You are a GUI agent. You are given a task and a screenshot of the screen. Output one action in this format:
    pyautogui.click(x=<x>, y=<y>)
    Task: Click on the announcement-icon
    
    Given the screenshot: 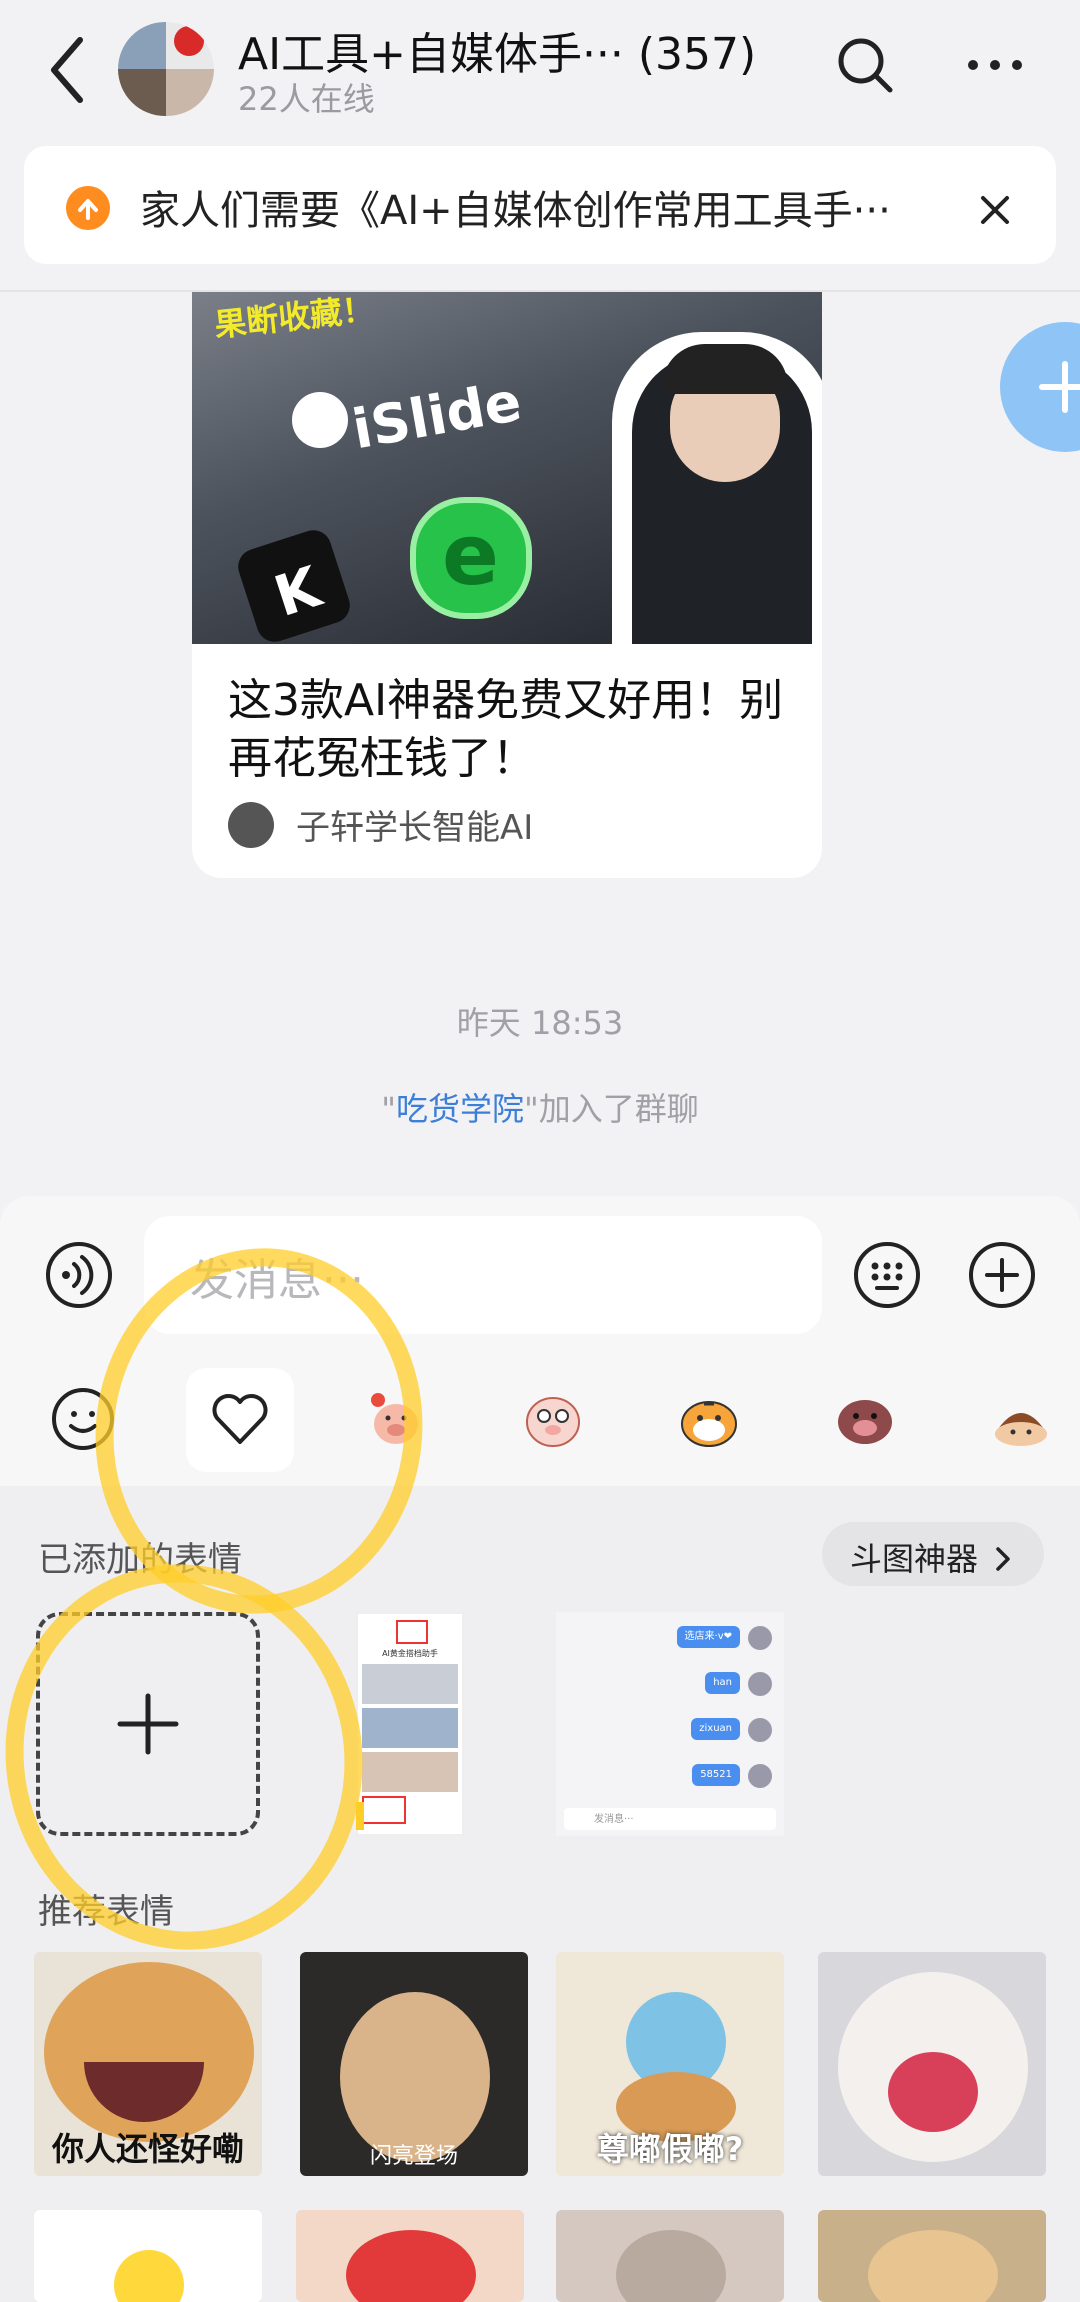 What is the action you would take?
    pyautogui.click(x=88, y=208)
    